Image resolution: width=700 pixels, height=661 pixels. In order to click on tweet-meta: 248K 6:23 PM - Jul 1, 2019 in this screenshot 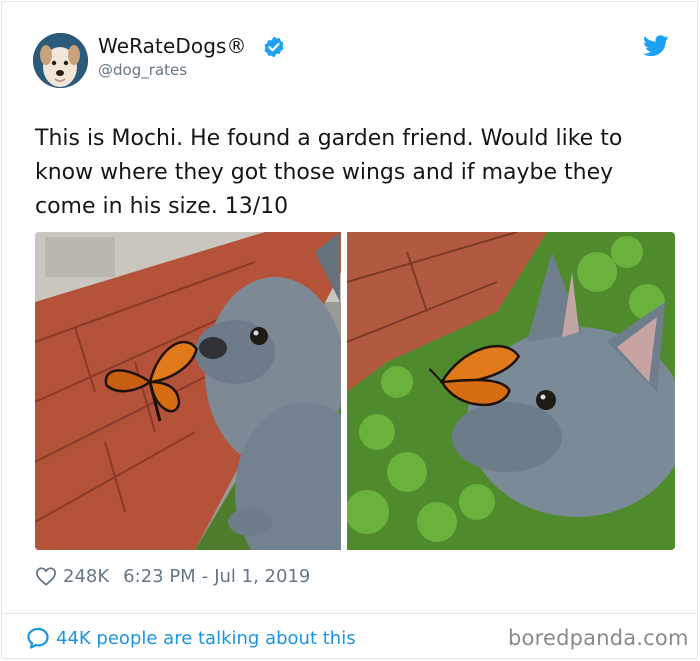, I will do `click(172, 576)`.